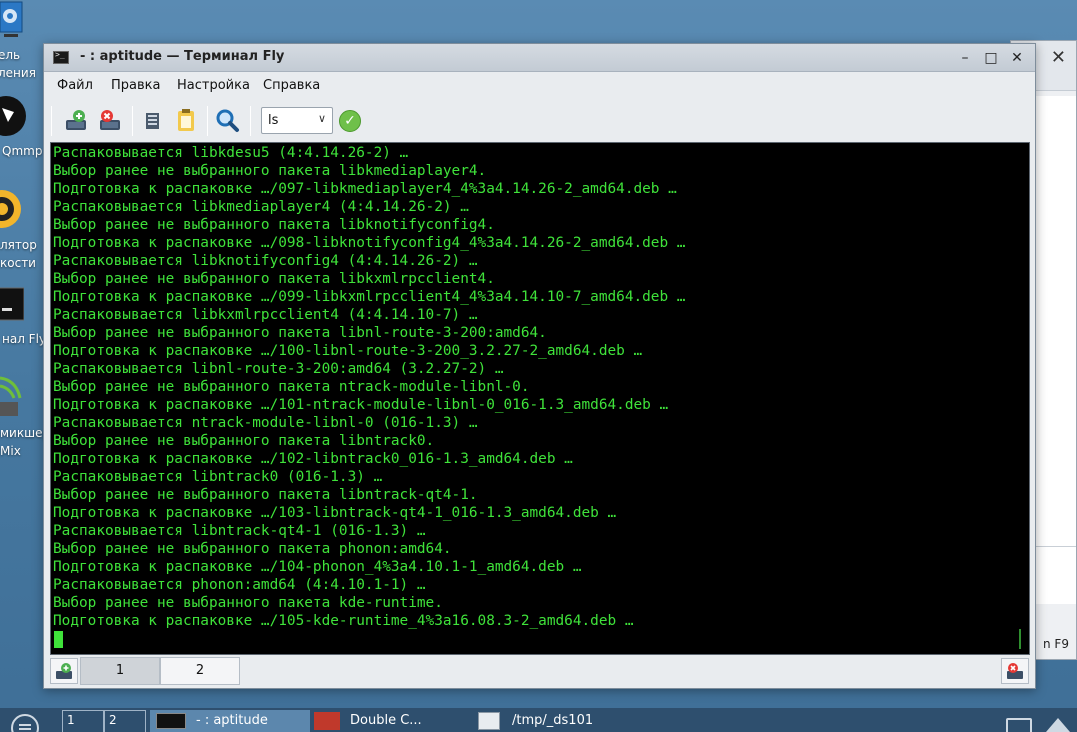 The image size is (1077, 732). Describe the element at coordinates (13, 116) in the screenshot. I see `qmmp-icon` at that location.